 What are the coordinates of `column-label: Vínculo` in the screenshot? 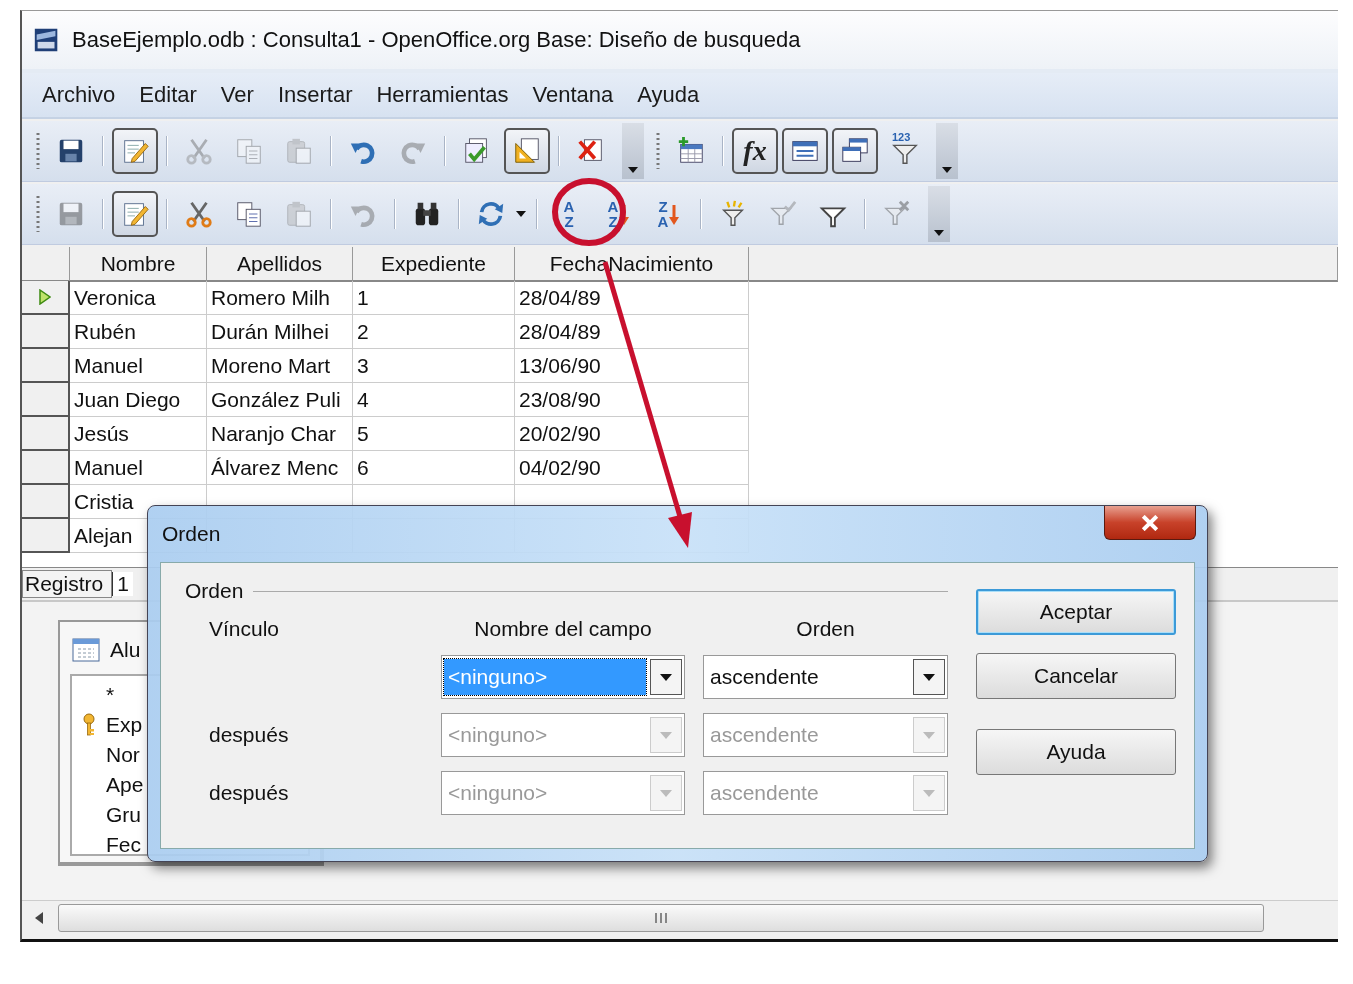 It's located at (244, 628).